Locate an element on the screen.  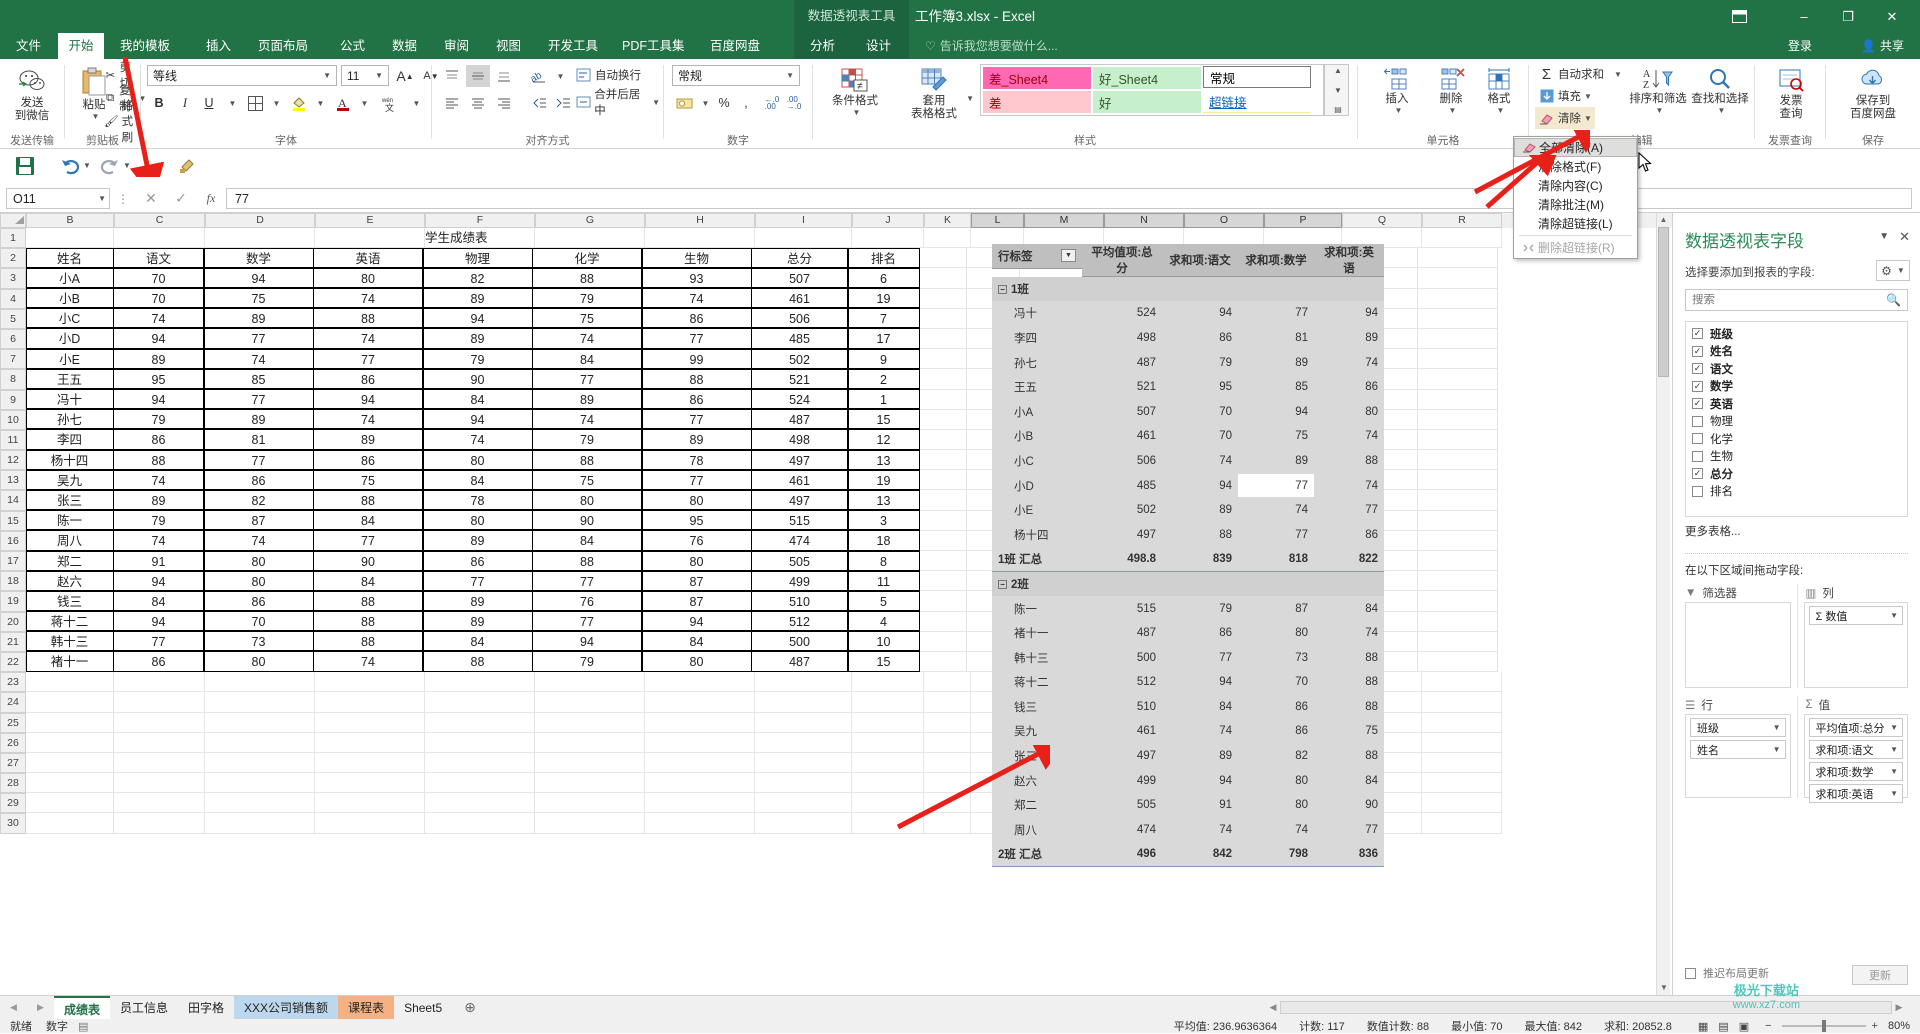
grid-cell: 吴九 is located at coordinates (70, 480).